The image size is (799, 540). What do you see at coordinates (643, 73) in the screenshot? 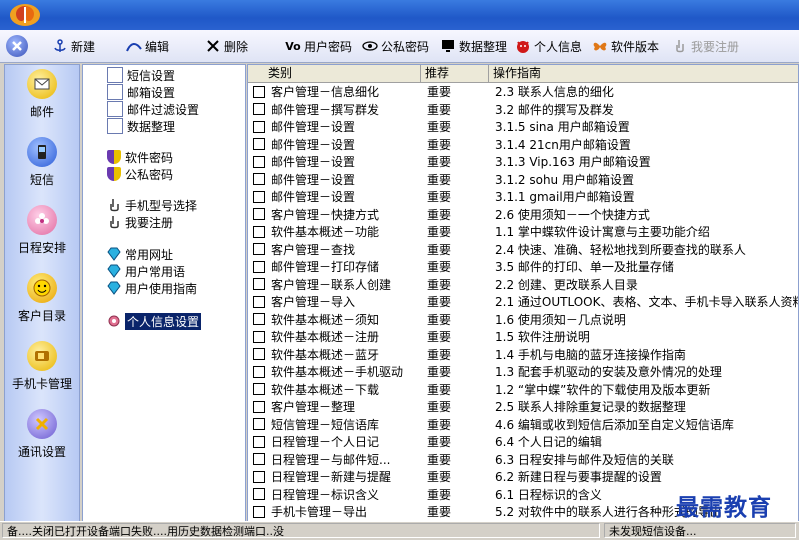
I see `column-header-guide: 操作指南` at bounding box center [643, 73].